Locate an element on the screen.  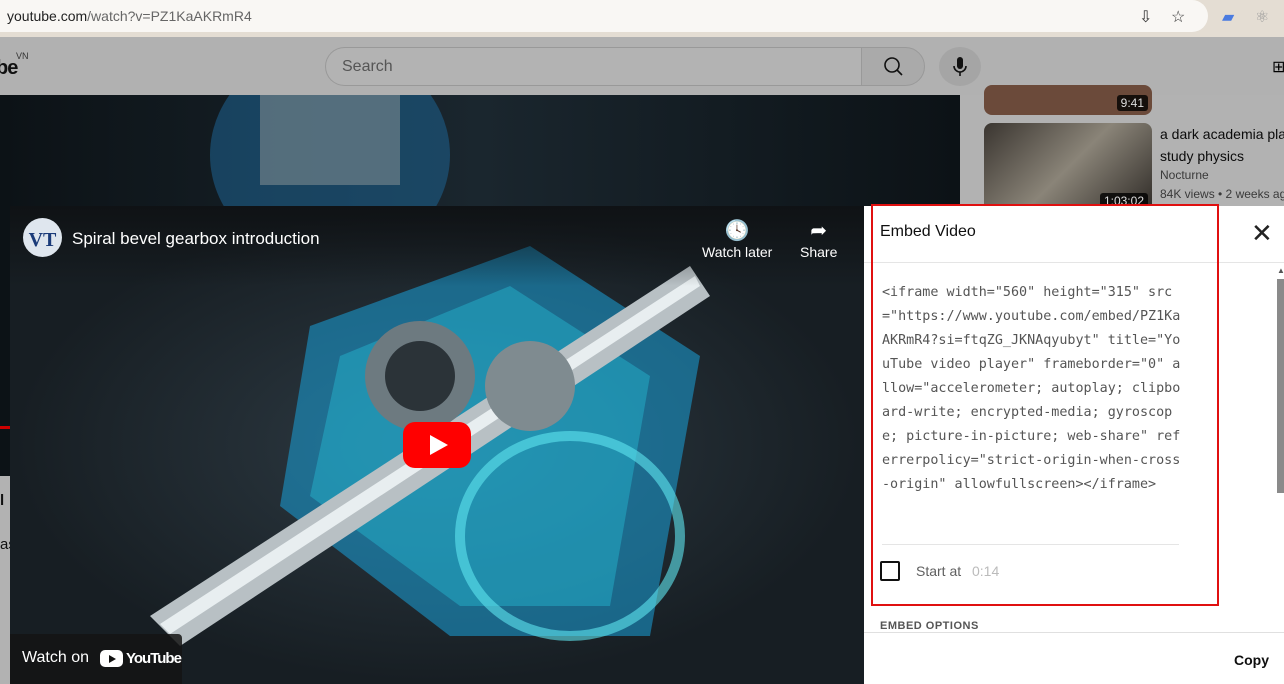
text-fragment: l is located at coordinates (2, 500).